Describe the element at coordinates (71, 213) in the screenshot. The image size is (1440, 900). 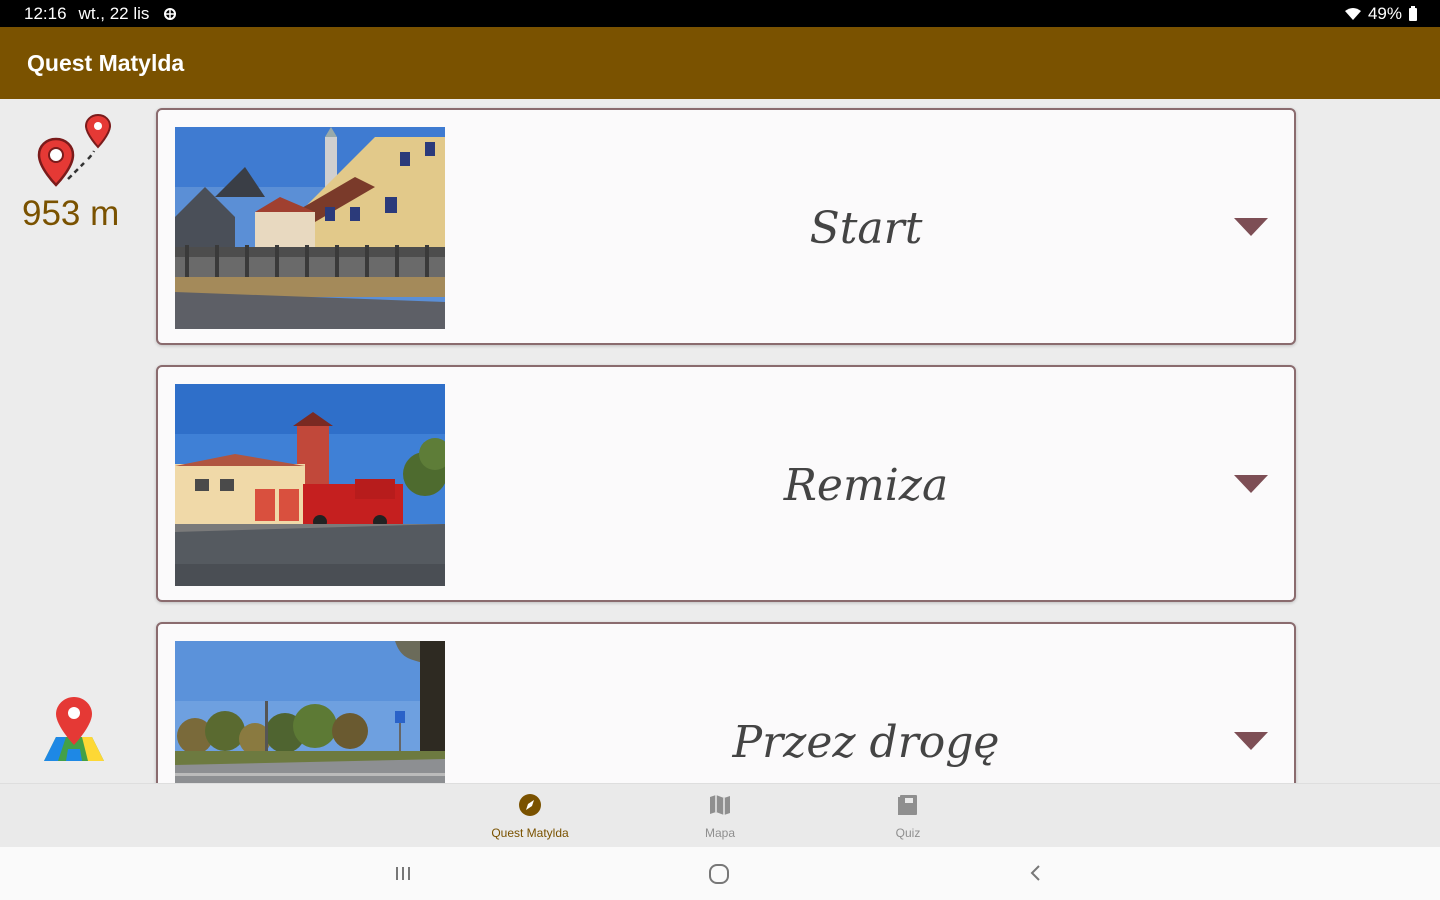
I see `distance-readout: 953 m` at that location.